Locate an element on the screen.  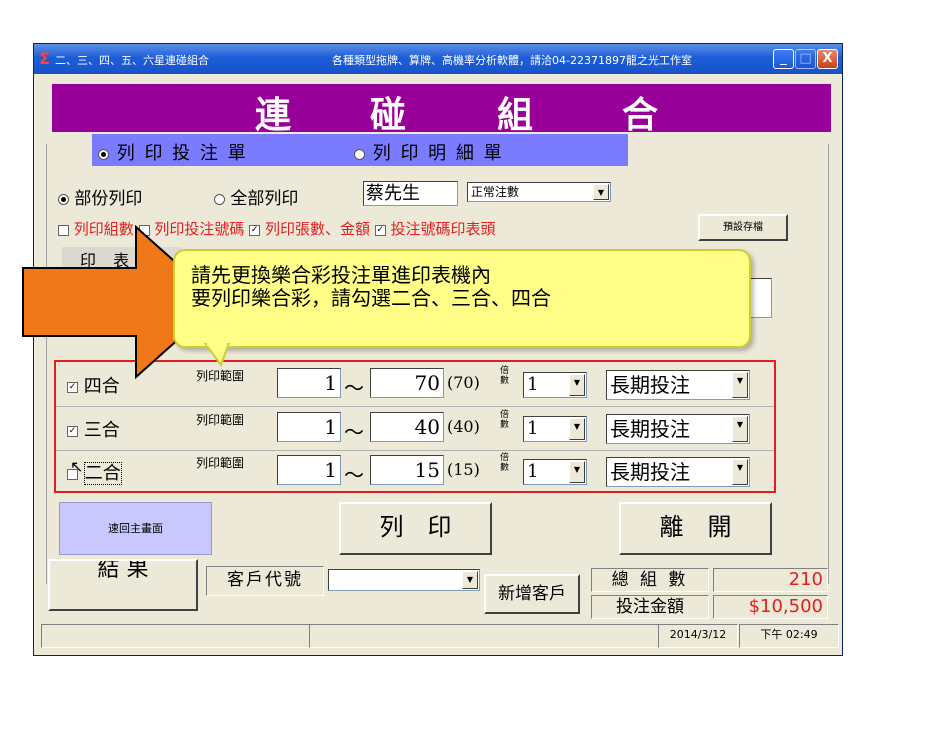
status-date: 2014/3/12 is located at coordinates (698, 636).